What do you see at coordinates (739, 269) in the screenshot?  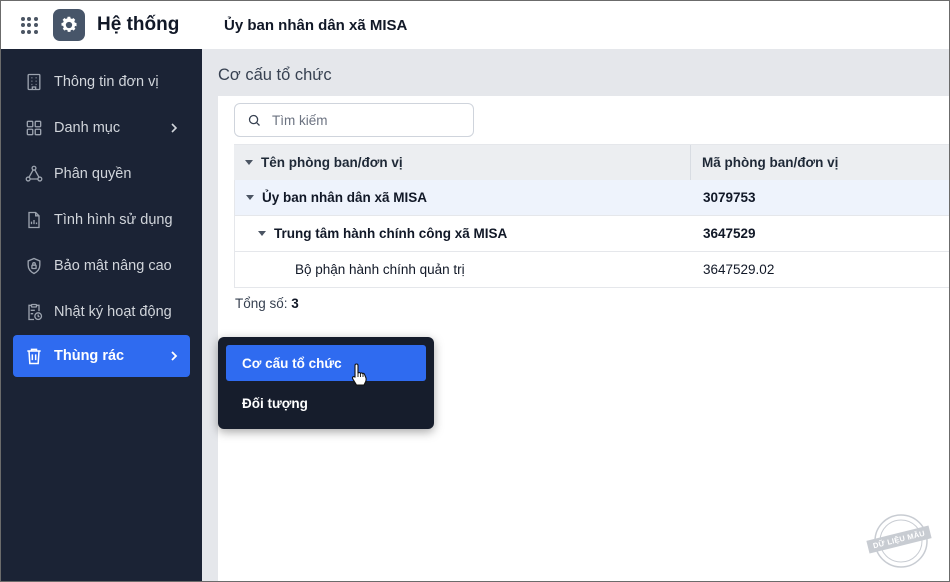 I see `row-code: 3647529.02` at bounding box center [739, 269].